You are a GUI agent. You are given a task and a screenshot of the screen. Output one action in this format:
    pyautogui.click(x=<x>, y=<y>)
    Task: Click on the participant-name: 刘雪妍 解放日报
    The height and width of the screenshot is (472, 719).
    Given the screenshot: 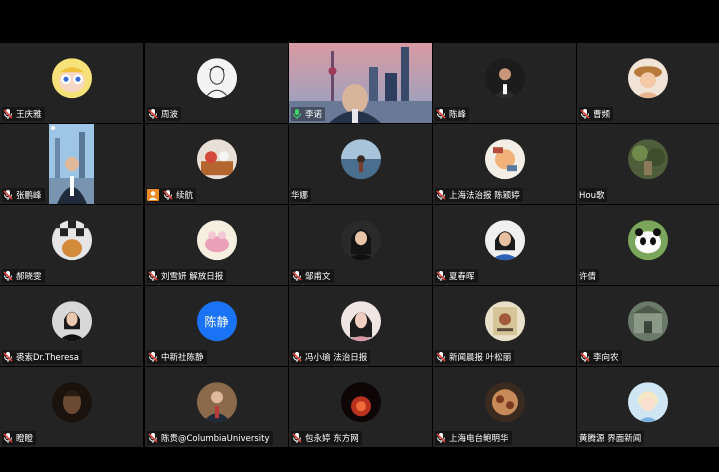 What is the action you would take?
    pyautogui.click(x=192, y=277)
    